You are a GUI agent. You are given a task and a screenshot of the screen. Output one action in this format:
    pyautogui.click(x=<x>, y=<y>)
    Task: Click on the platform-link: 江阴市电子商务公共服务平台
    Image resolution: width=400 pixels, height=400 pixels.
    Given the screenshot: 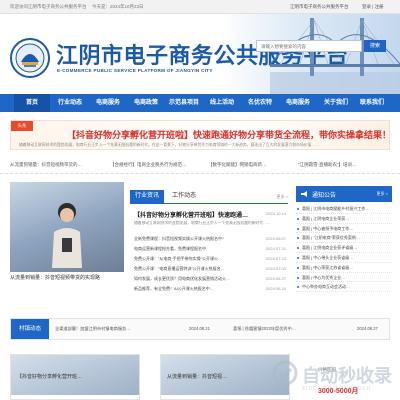 What is the action you would take?
    pyautogui.click(x=319, y=7)
    